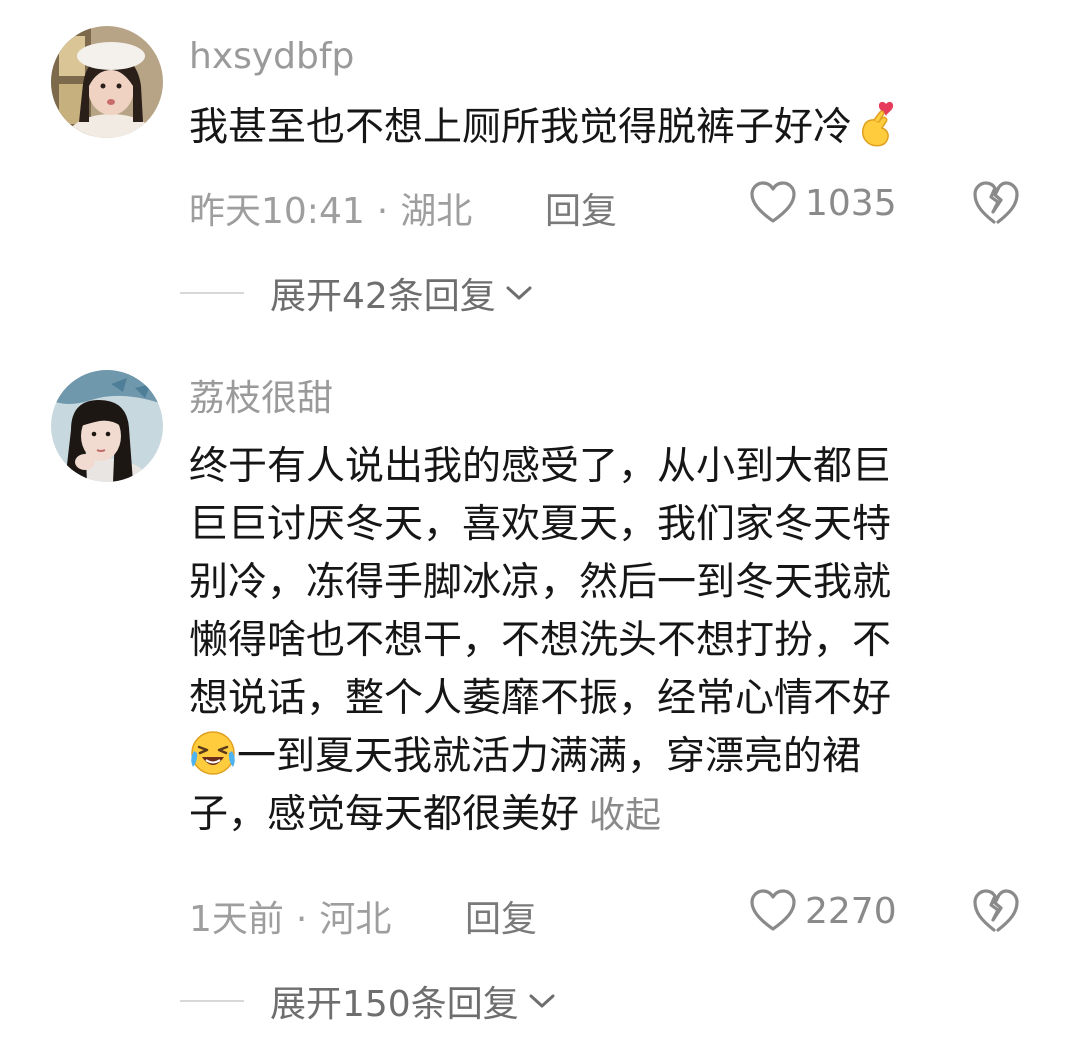 The width and height of the screenshot is (1080, 1038). I want to click on comment-text-line-last: 子，感觉每天都很美好 收起, so click(604, 815).